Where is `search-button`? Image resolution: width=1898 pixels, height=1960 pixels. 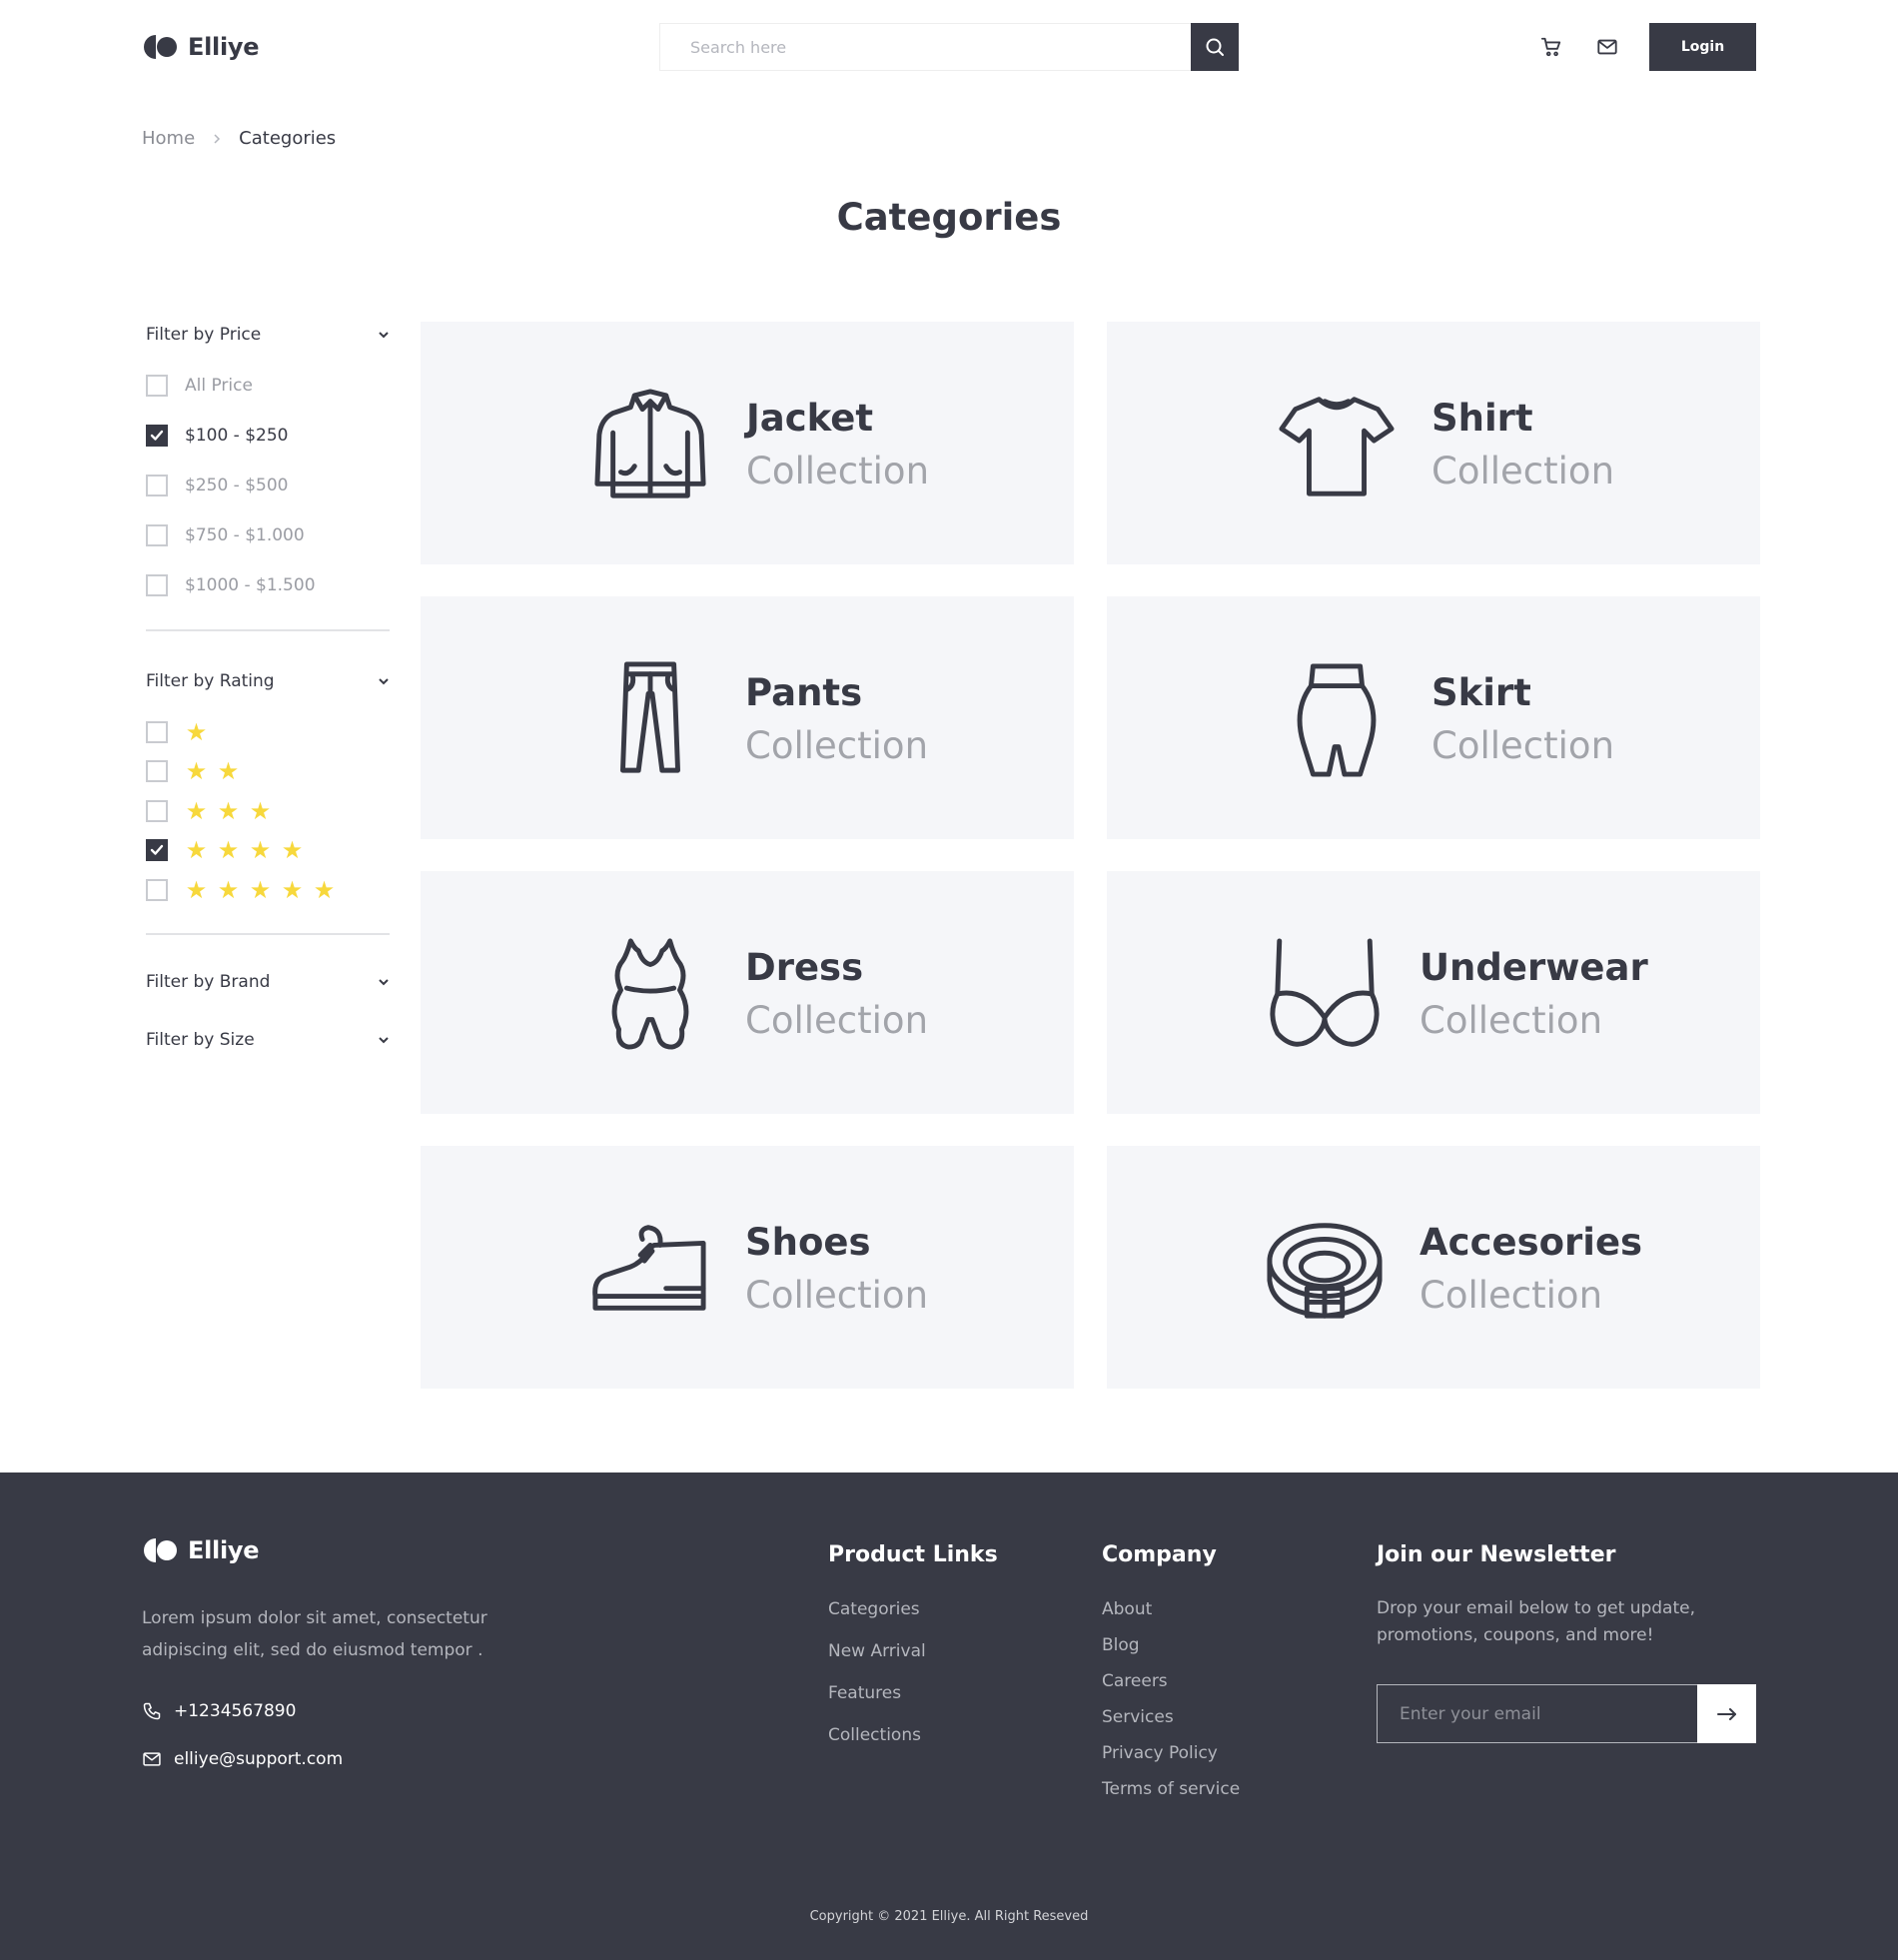 search-button is located at coordinates (1215, 47).